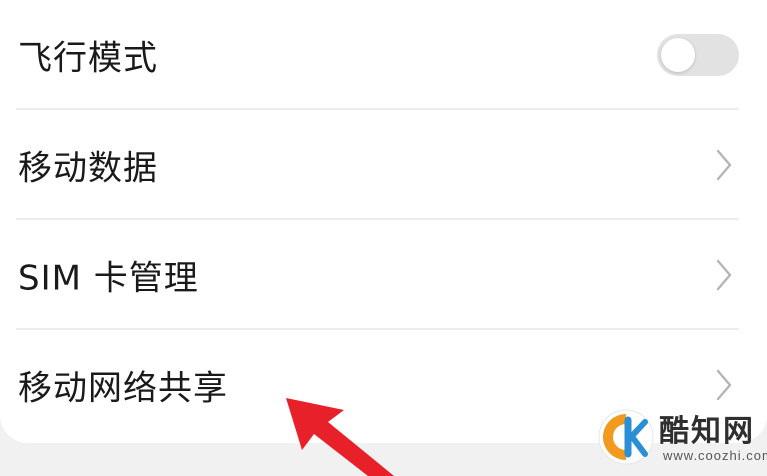  I want to click on settings-item-label: 移动网络共享, so click(123, 388).